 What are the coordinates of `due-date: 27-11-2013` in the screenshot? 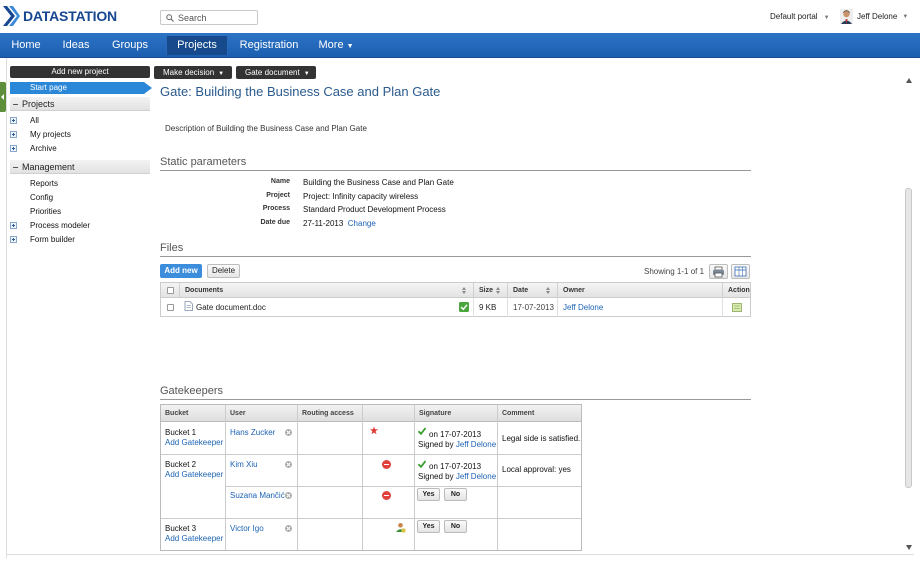 It's located at (323, 223).